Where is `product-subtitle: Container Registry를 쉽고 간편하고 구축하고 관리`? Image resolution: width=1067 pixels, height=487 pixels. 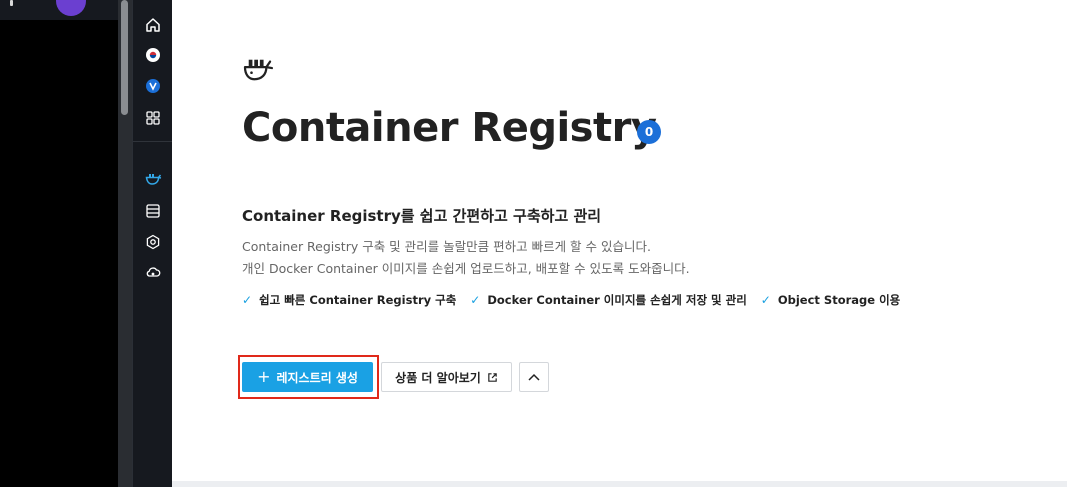 product-subtitle: Container Registry를 쉽고 간편하고 구축하고 관리 is located at coordinates (422, 216).